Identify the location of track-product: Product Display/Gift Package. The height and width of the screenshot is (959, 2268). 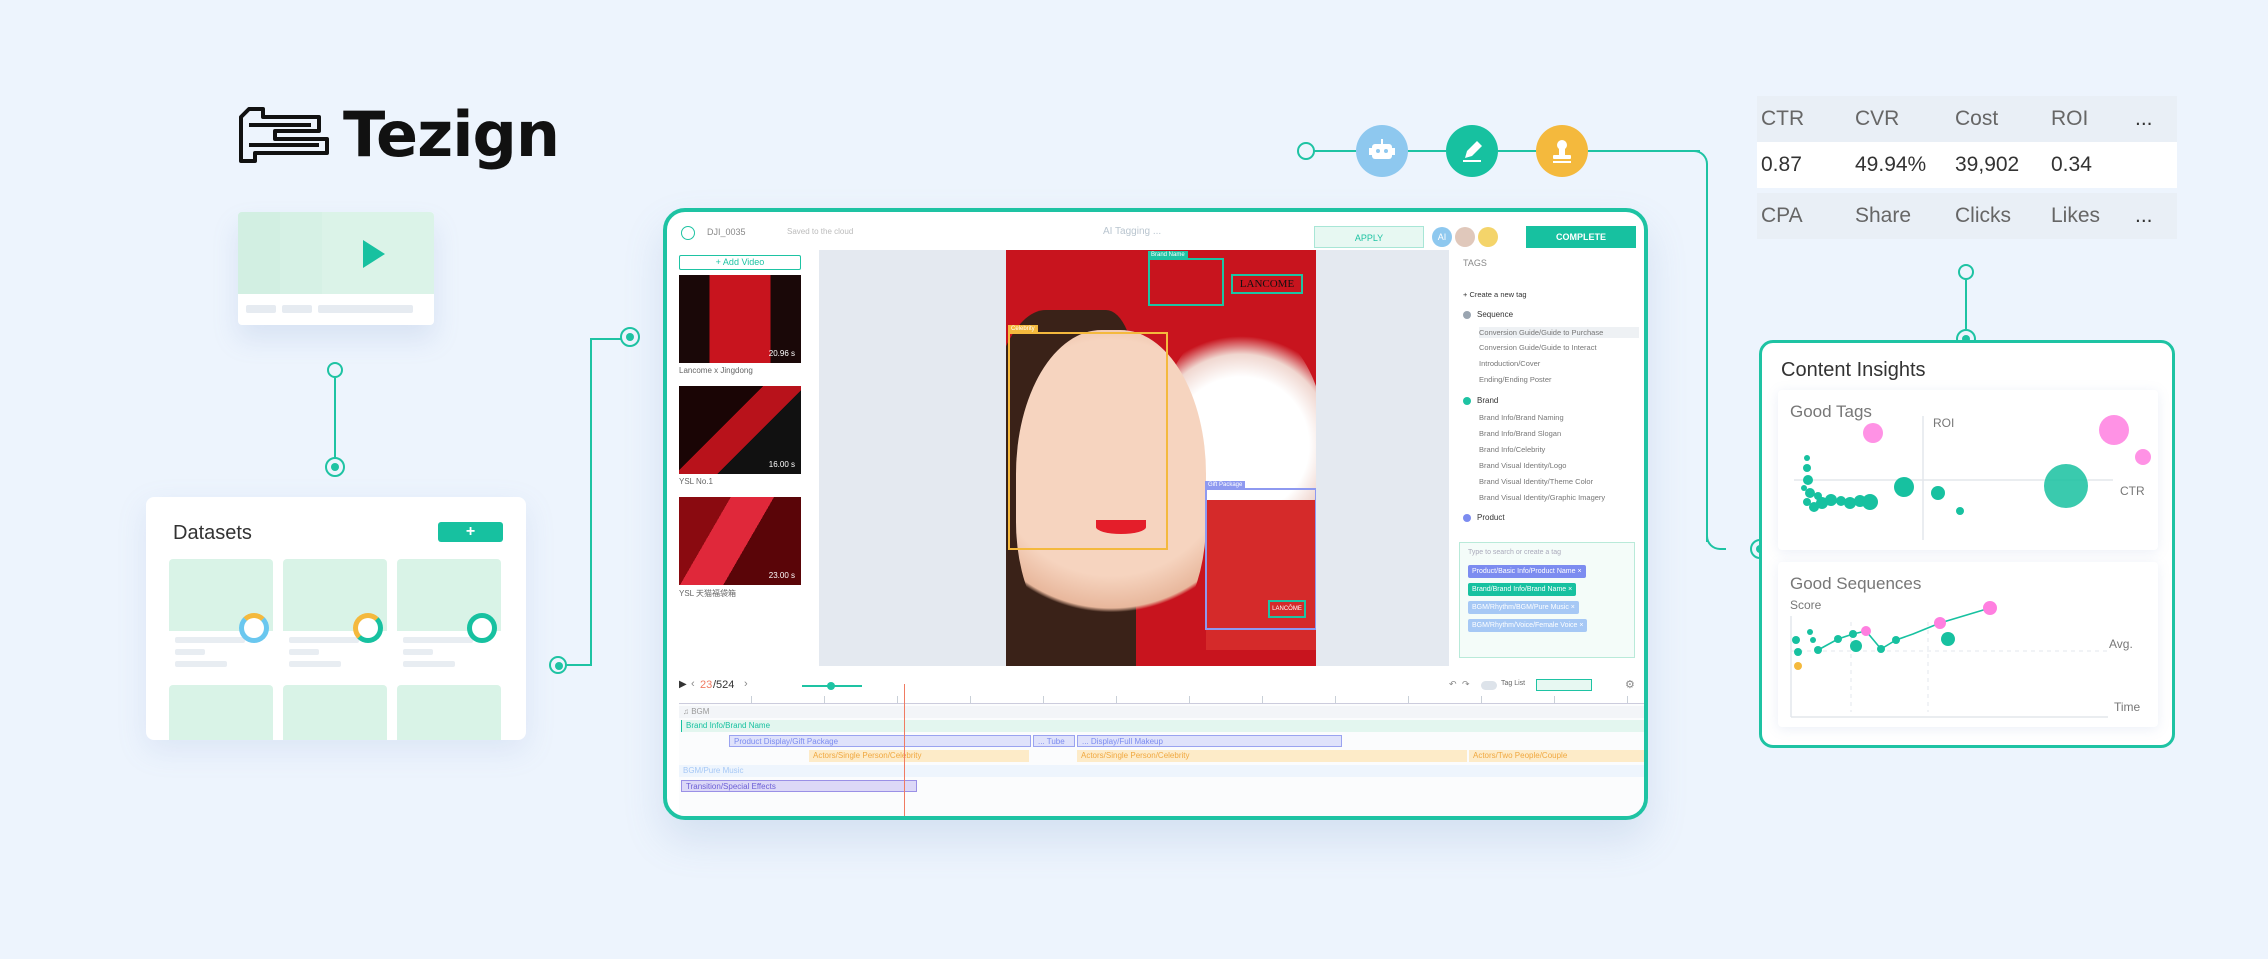
(880, 741).